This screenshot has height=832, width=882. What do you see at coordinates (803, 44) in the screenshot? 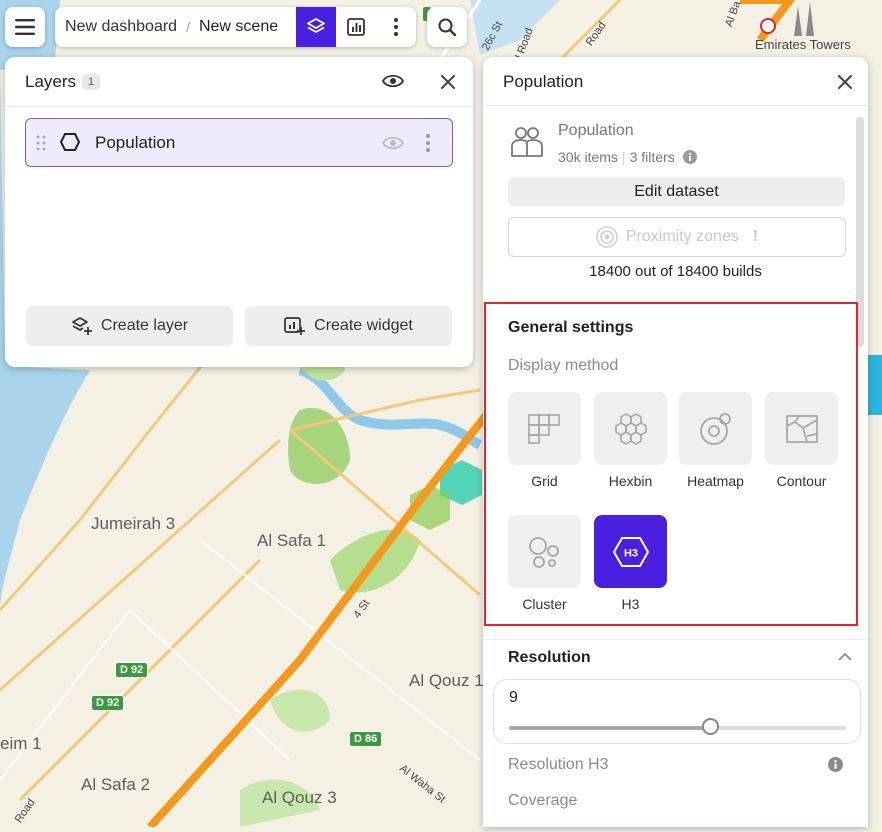
I see `map-label-emirates-towers: Emirates Towers` at bounding box center [803, 44].